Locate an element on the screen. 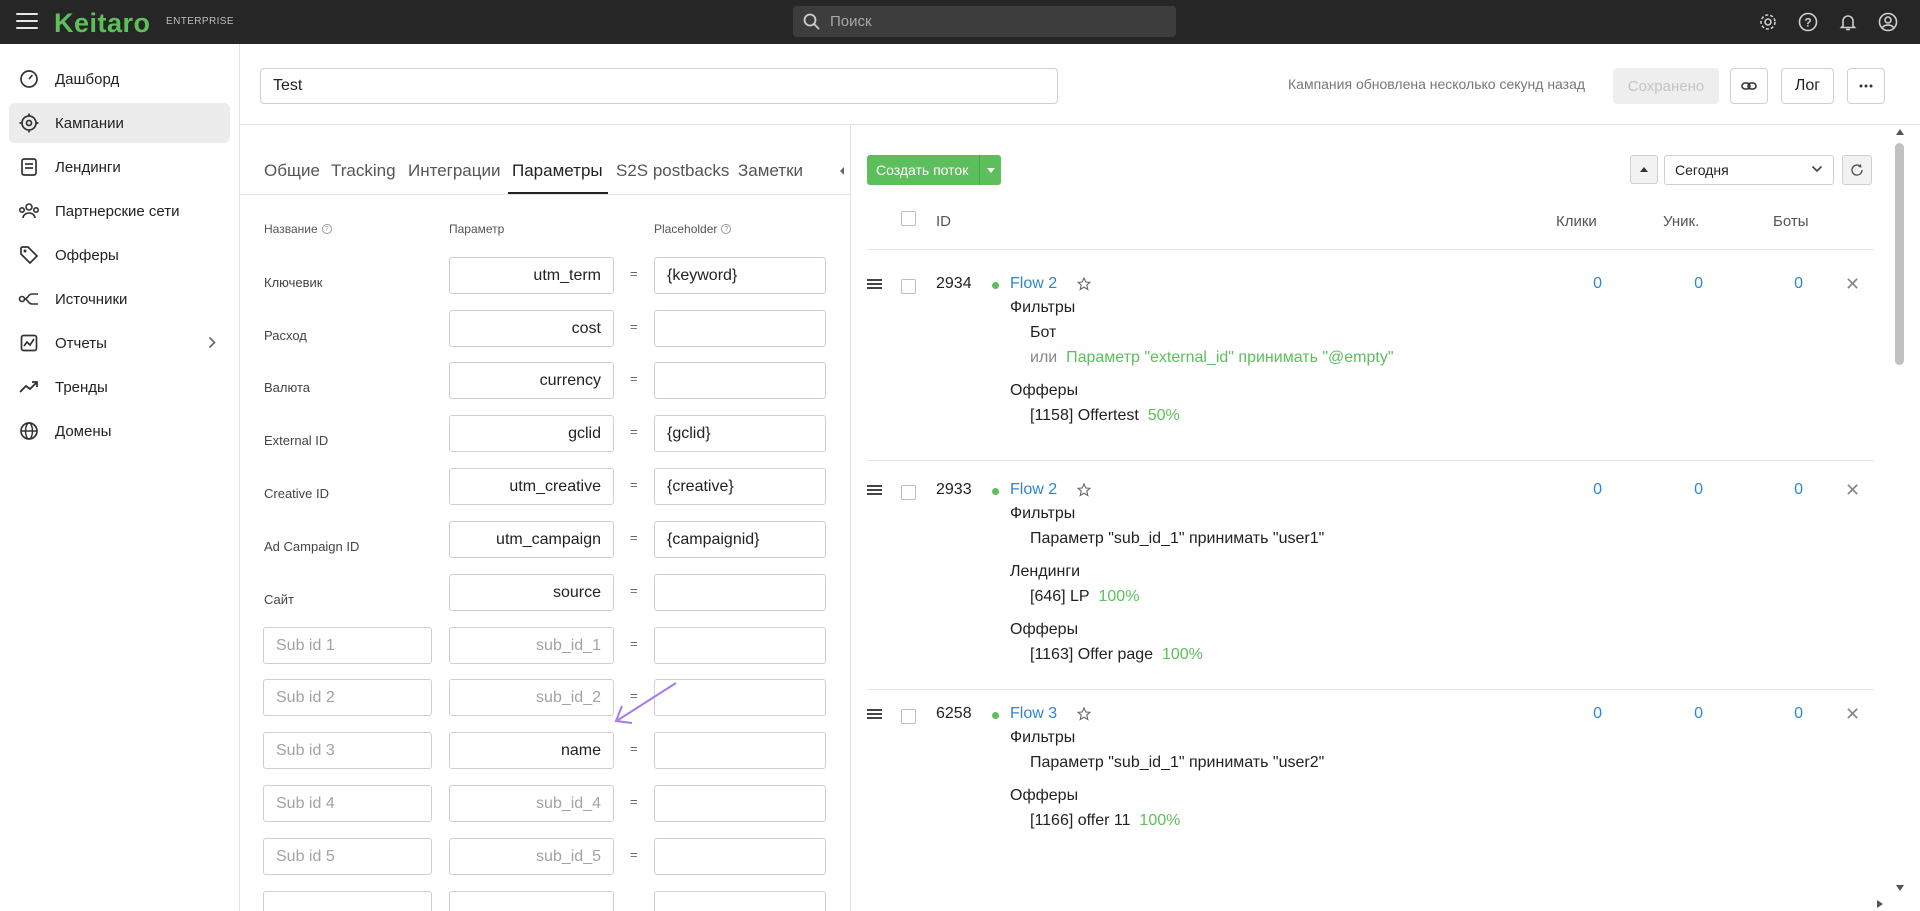 The height and width of the screenshot is (911, 1920). placeholder-input: {gclid} is located at coordinates (740, 433).